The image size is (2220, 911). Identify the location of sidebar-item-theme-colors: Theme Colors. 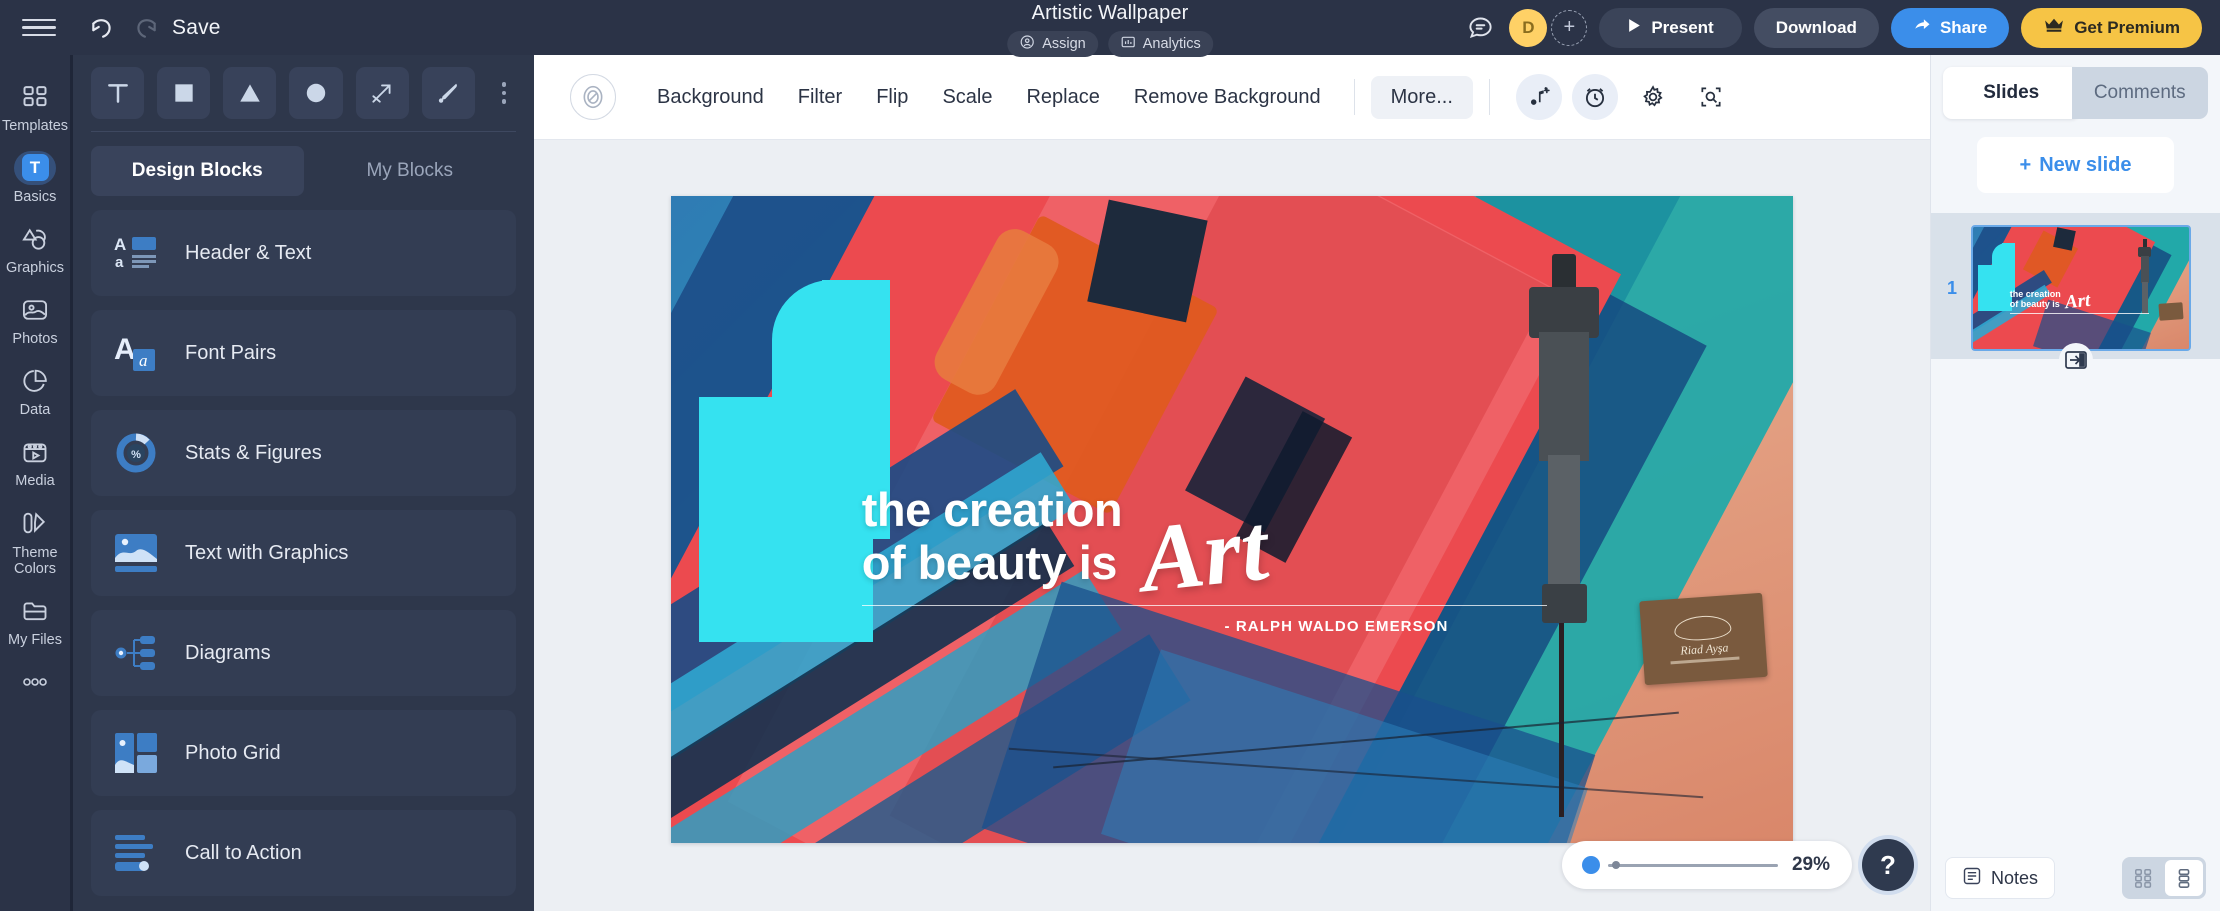
(35, 541).